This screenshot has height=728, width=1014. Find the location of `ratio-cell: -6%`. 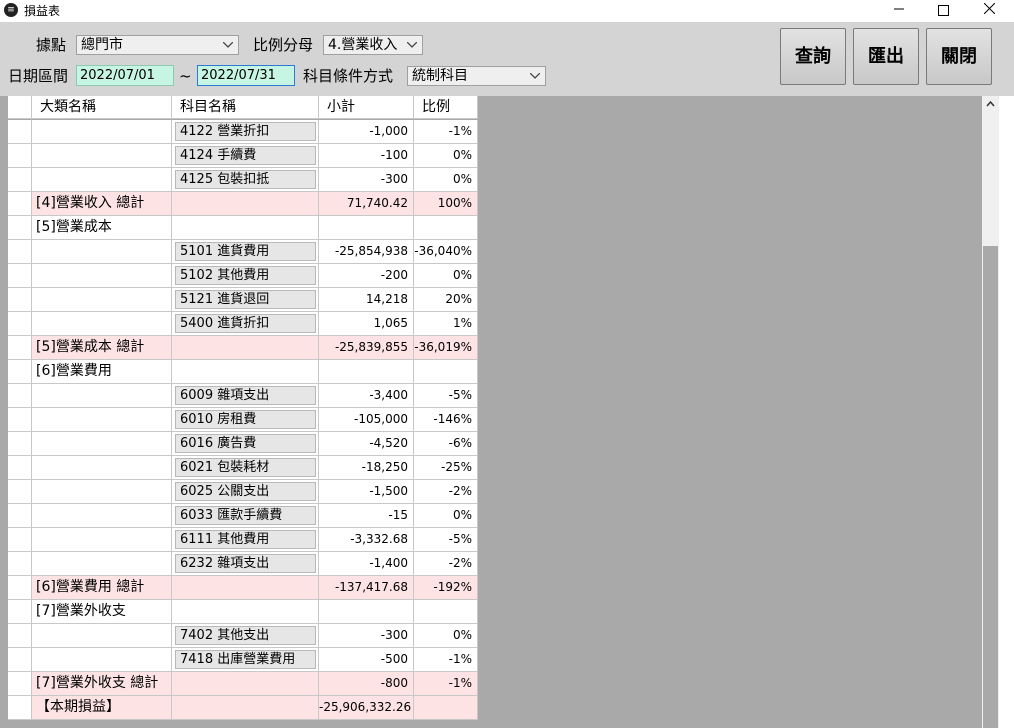

ratio-cell: -6% is located at coordinates (446, 444).